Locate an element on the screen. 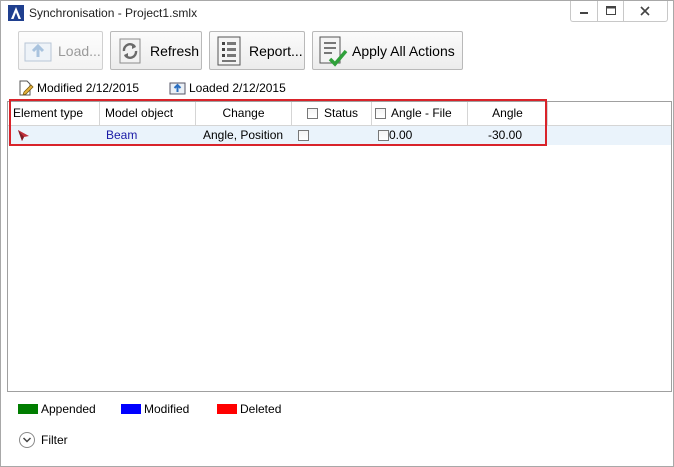 The image size is (674, 467). deleted-swatch is located at coordinates (227, 409).